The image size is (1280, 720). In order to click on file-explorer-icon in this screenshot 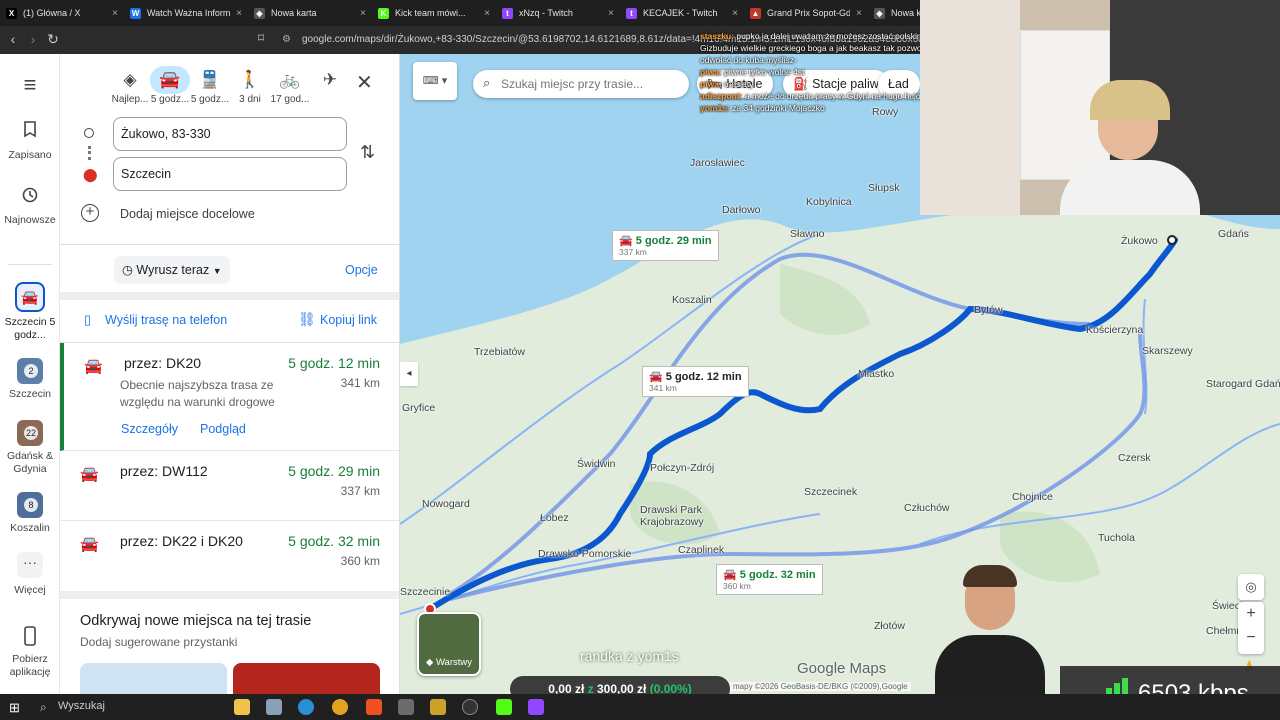, I will do `click(242, 707)`.